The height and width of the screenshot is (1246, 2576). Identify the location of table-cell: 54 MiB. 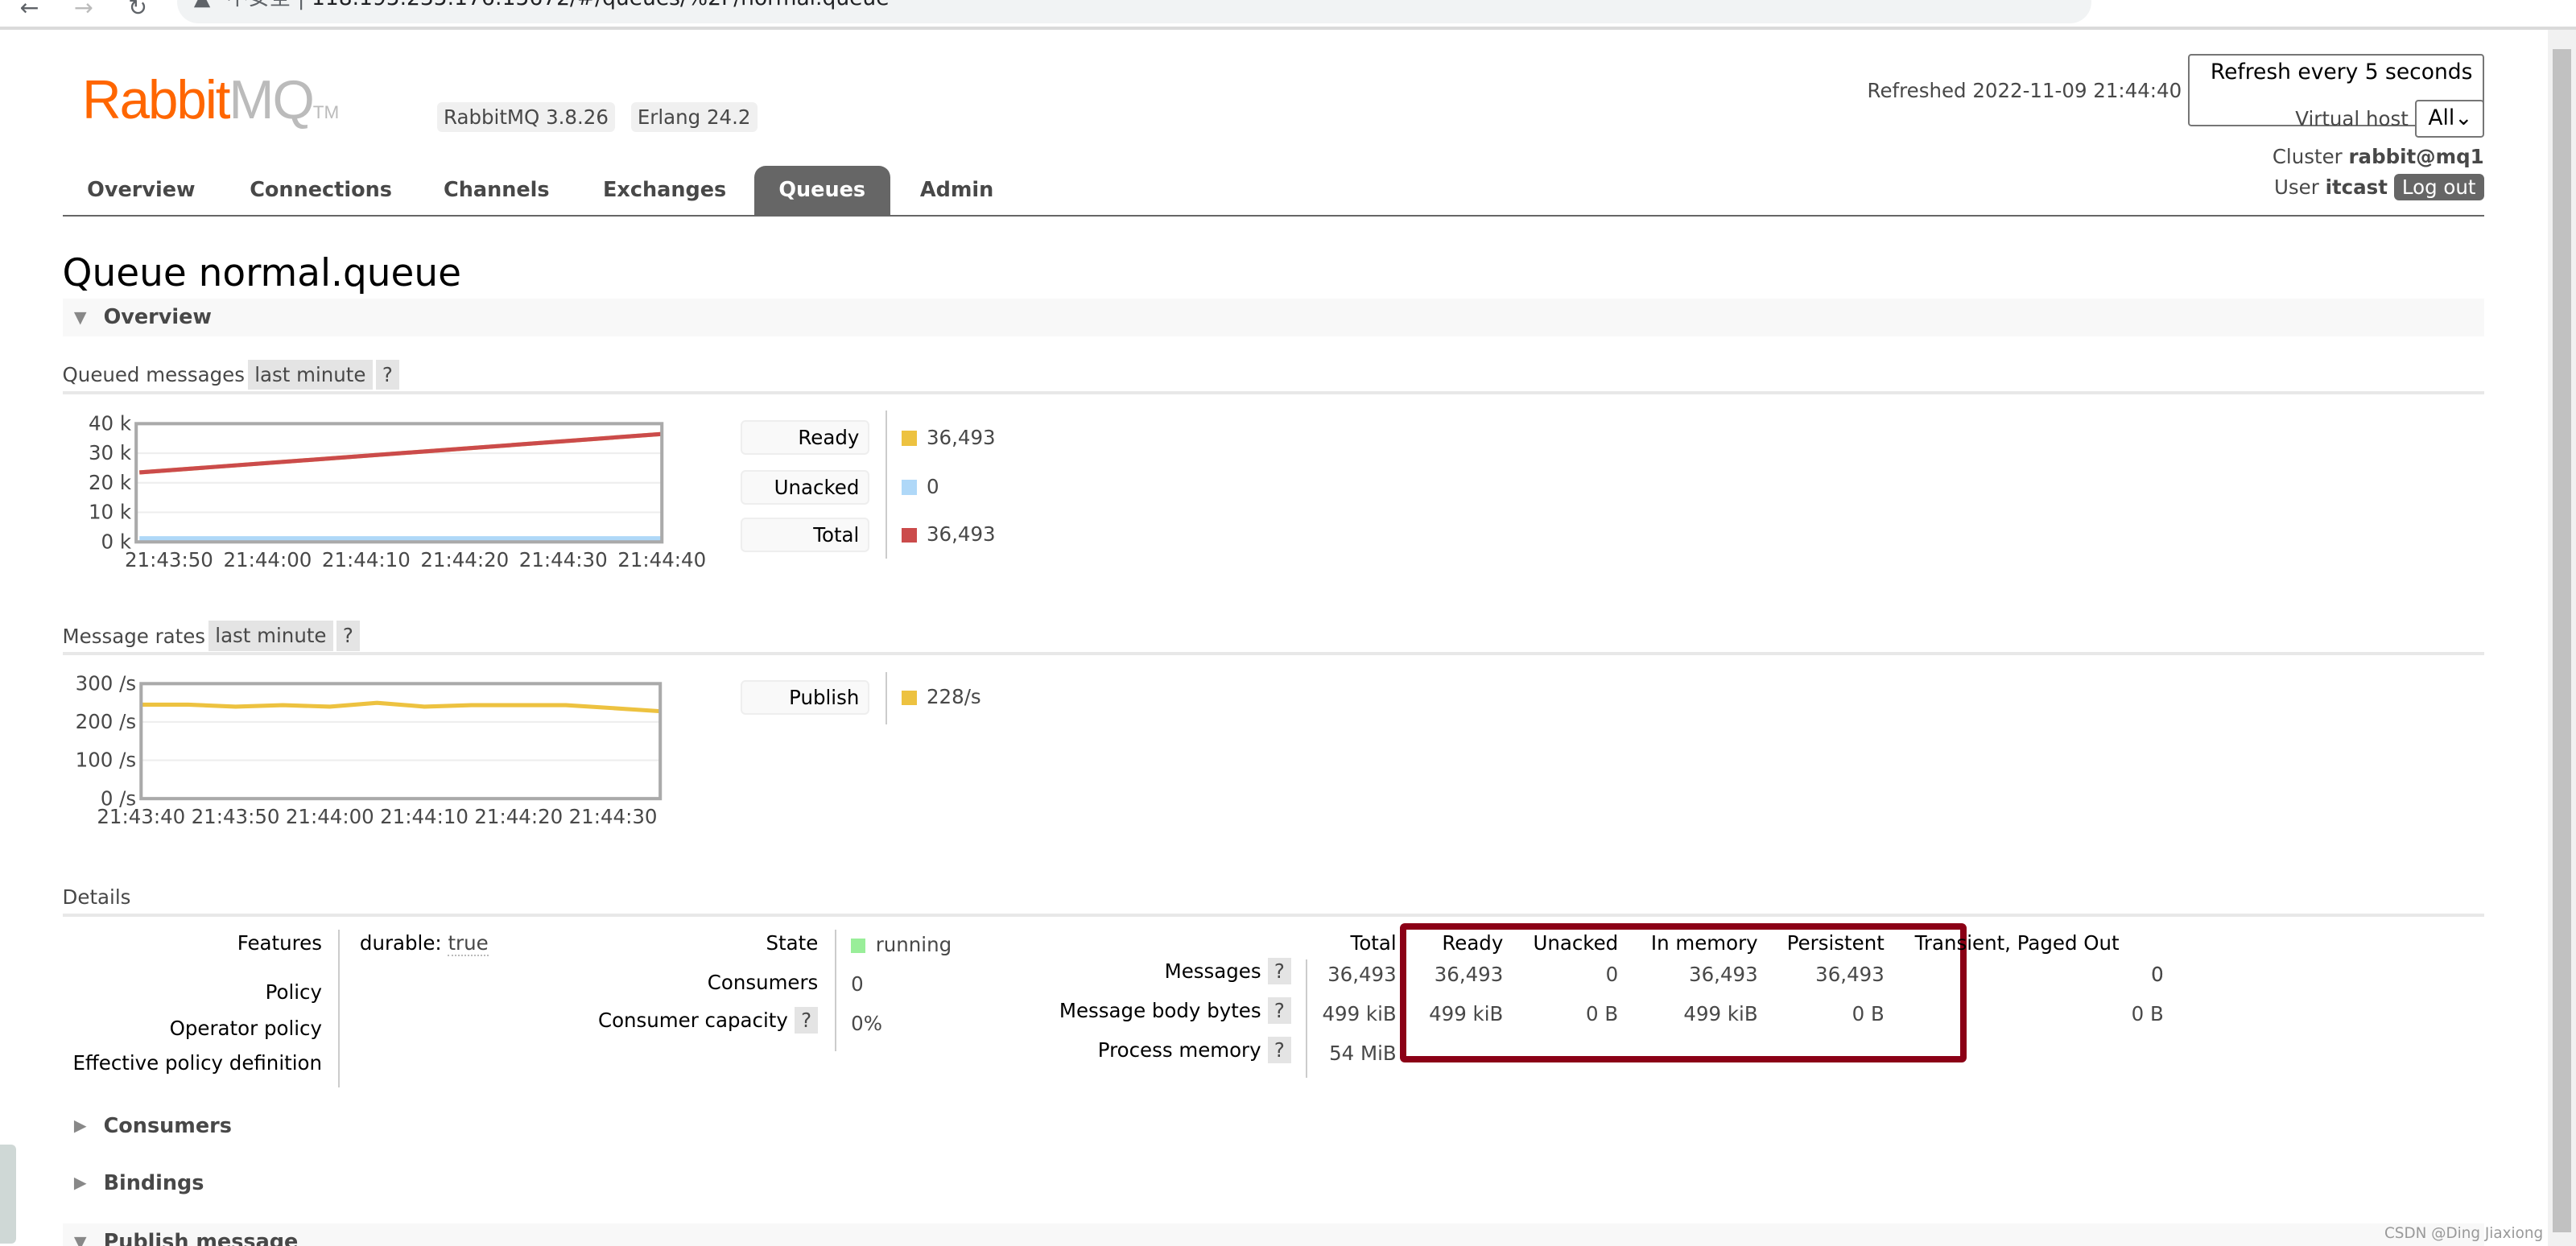
(1363, 1053).